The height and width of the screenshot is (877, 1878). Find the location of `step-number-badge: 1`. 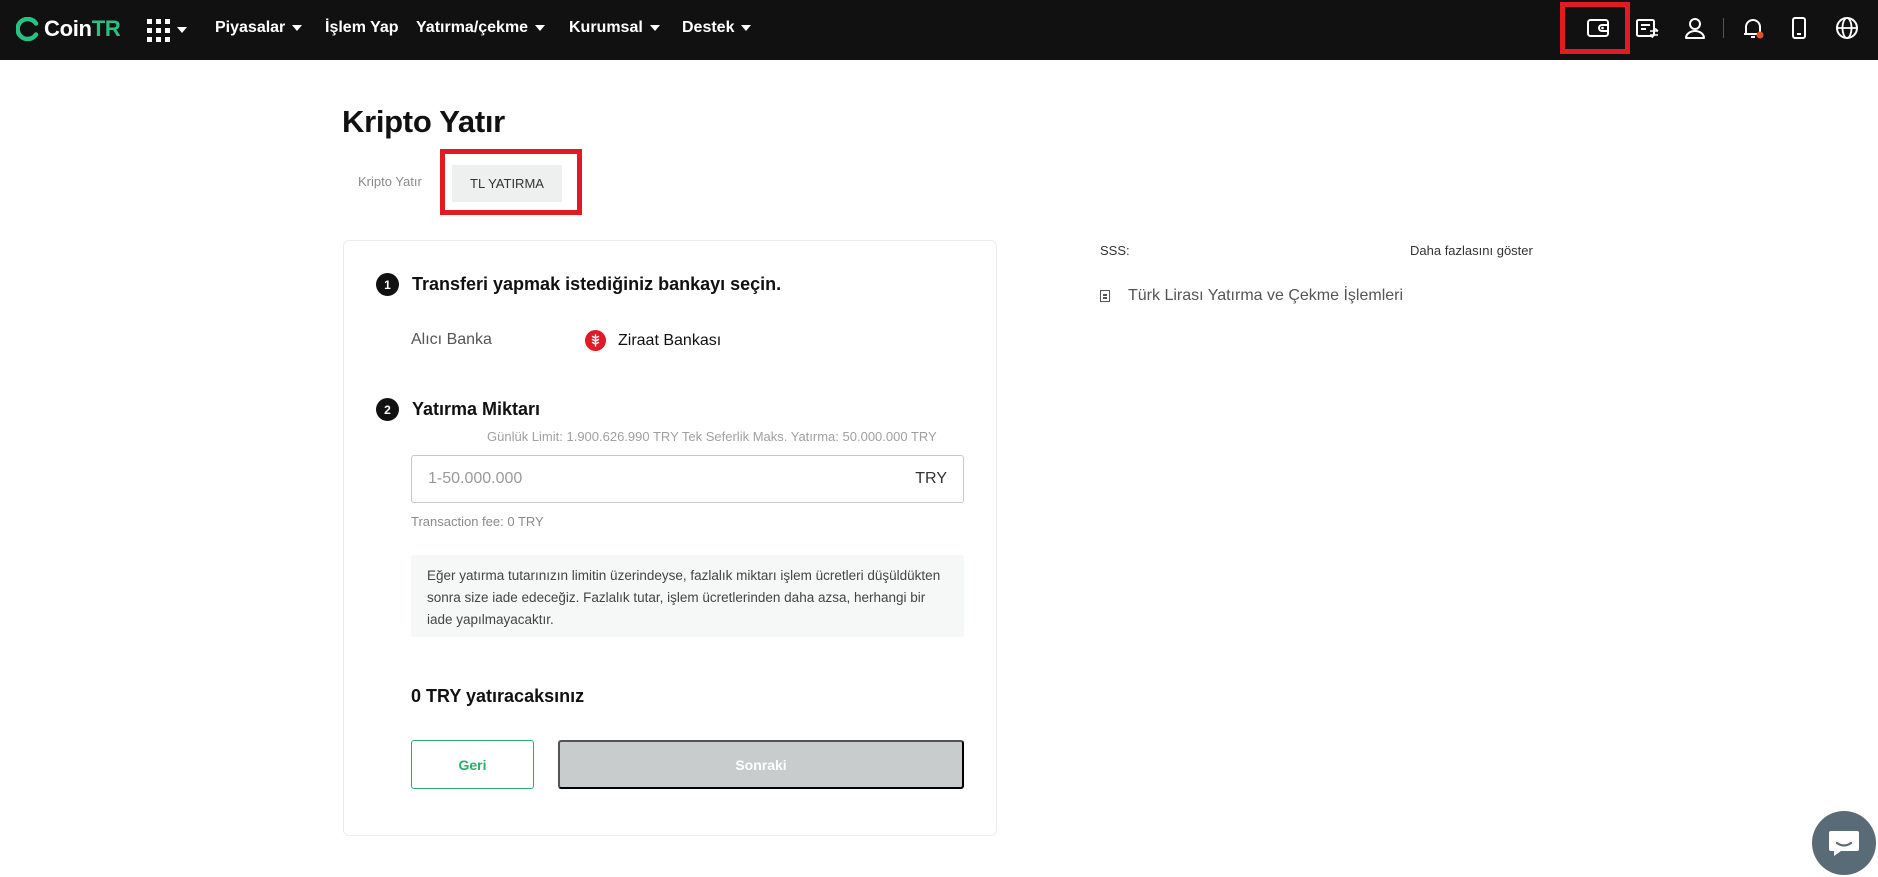

step-number-badge: 1 is located at coordinates (387, 284).